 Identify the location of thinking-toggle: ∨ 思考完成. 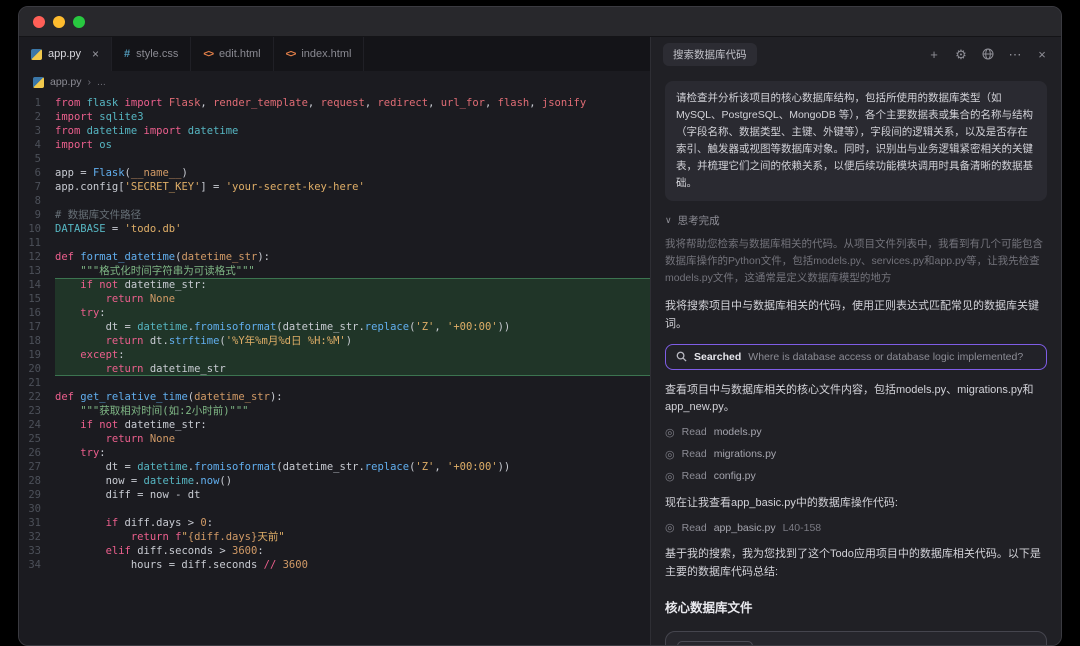
(856, 220).